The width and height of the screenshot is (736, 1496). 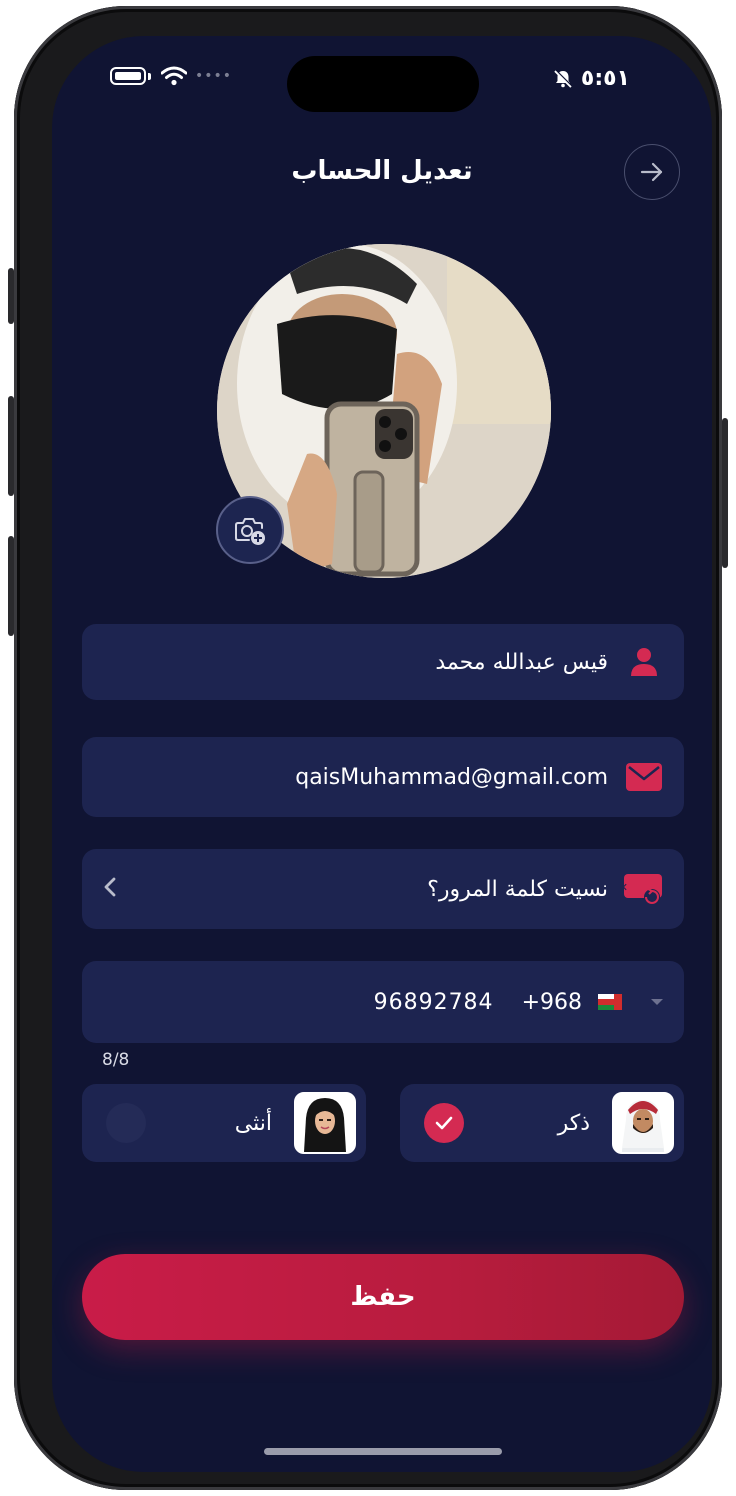 What do you see at coordinates (542, 1123) in the screenshot?
I see `gender-option-male: ذكر` at bounding box center [542, 1123].